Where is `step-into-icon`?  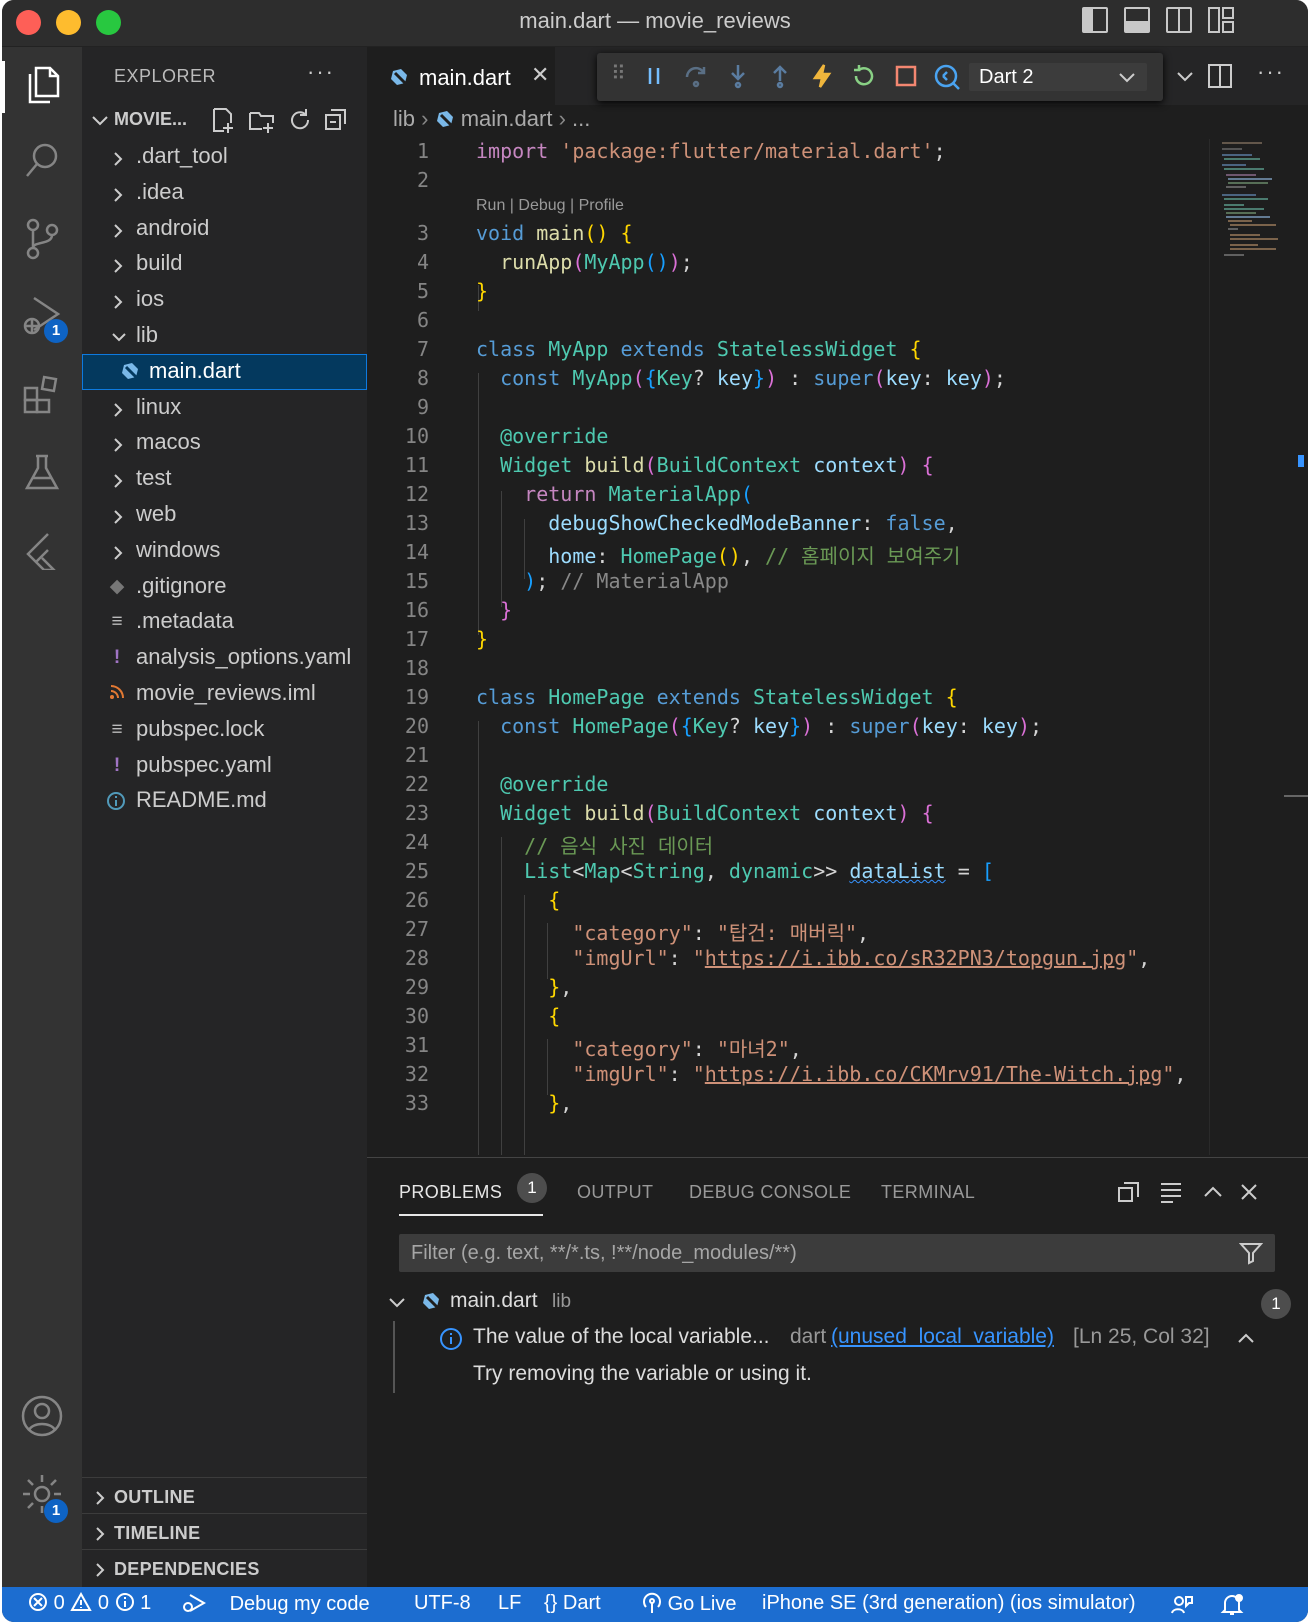 step-into-icon is located at coordinates (738, 78).